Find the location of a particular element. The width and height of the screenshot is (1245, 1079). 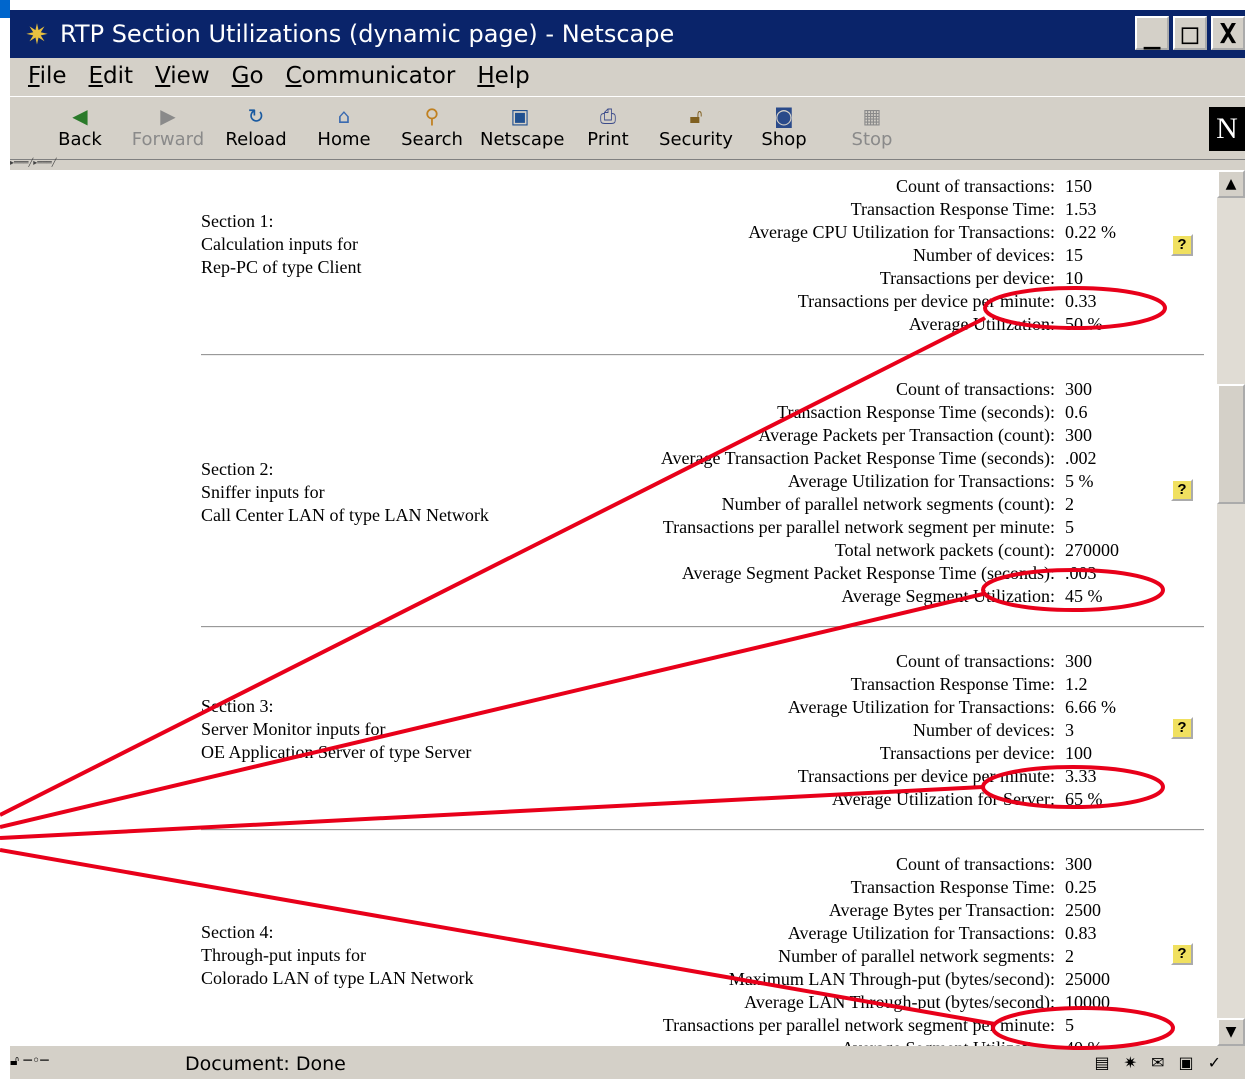

field-value: 1.2 is located at coordinates (1076, 684).